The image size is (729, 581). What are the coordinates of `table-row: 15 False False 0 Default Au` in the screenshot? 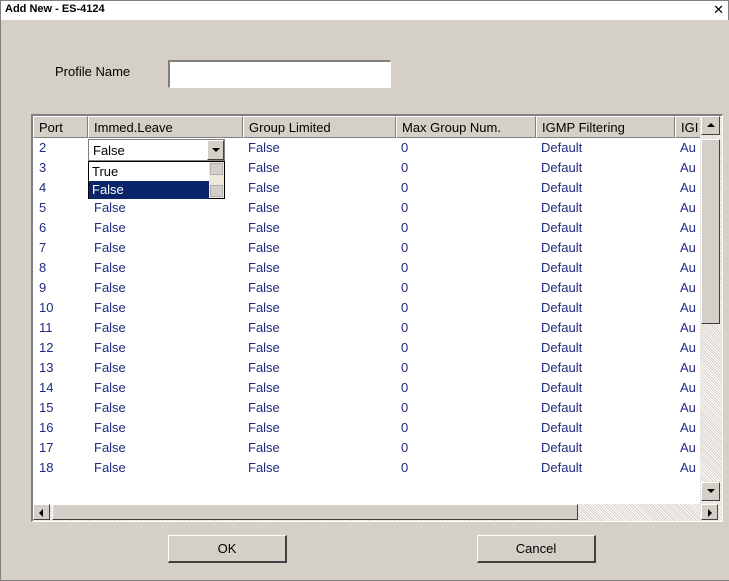 It's located at (366, 408).